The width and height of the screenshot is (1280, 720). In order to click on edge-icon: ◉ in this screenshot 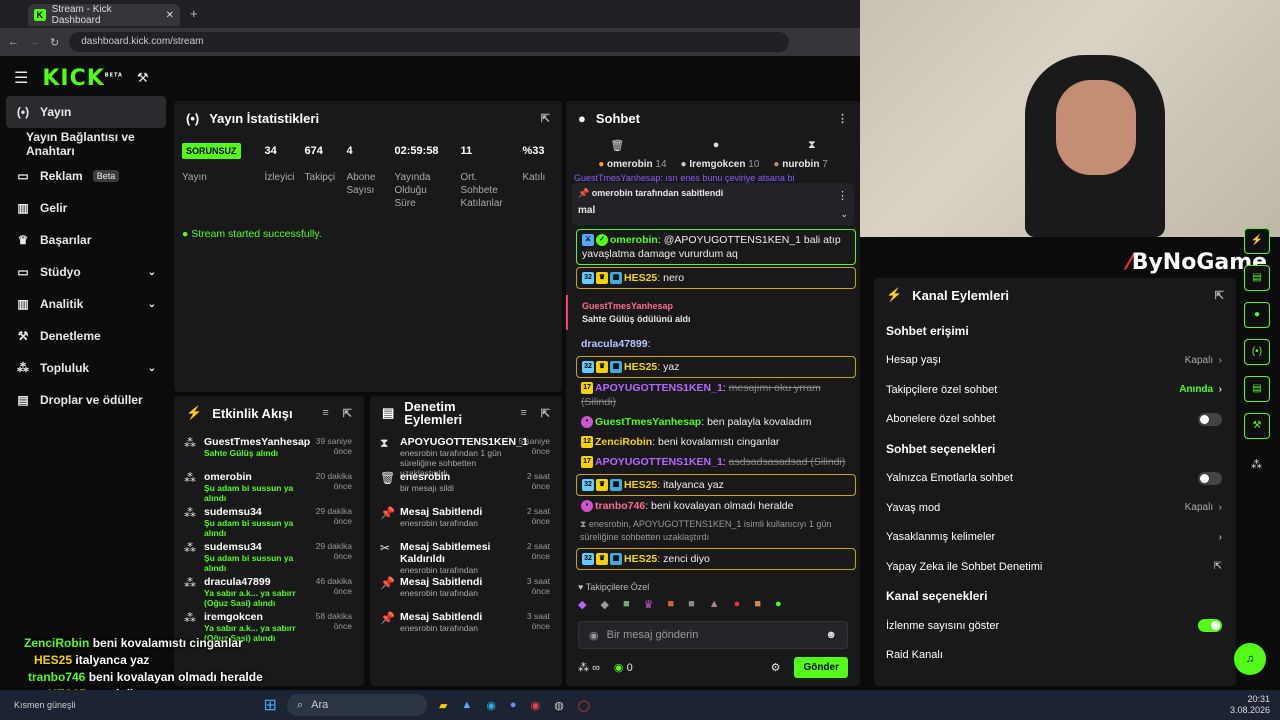, I will do `click(491, 705)`.